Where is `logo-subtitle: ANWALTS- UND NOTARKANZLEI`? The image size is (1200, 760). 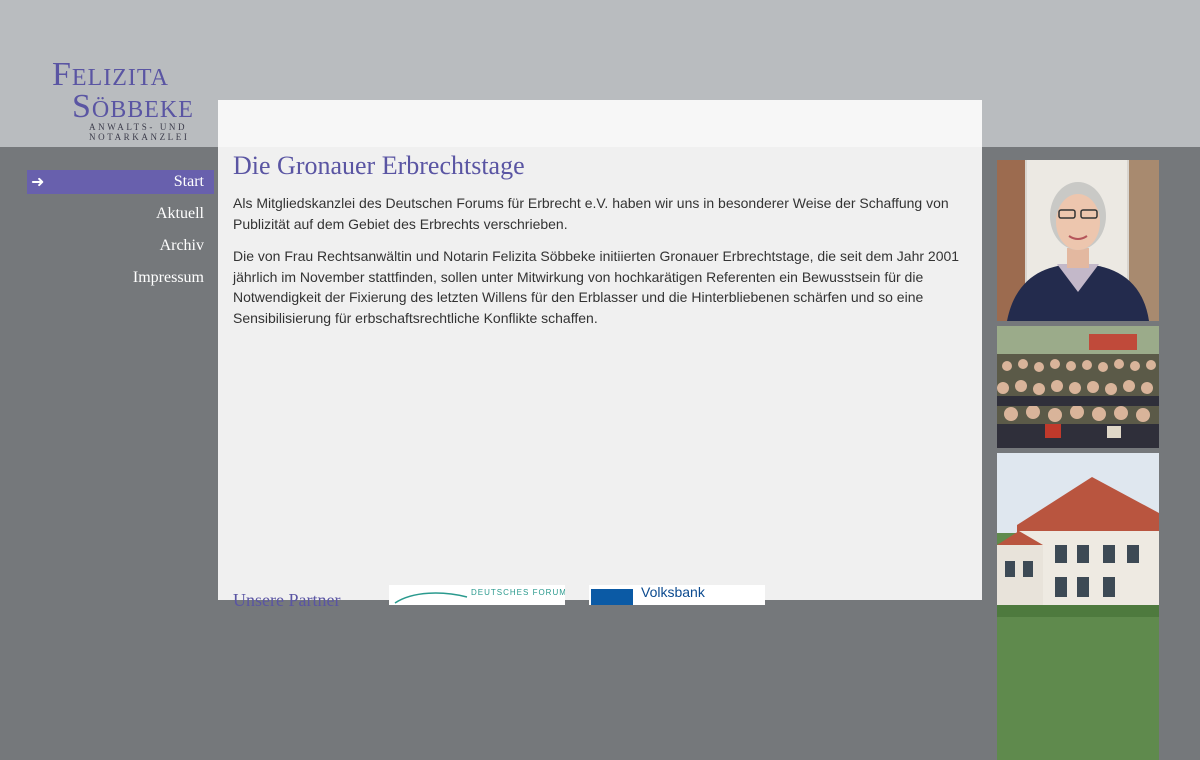 logo-subtitle: ANWALTS- UND NOTARKANZLEI is located at coordinates (139, 132).